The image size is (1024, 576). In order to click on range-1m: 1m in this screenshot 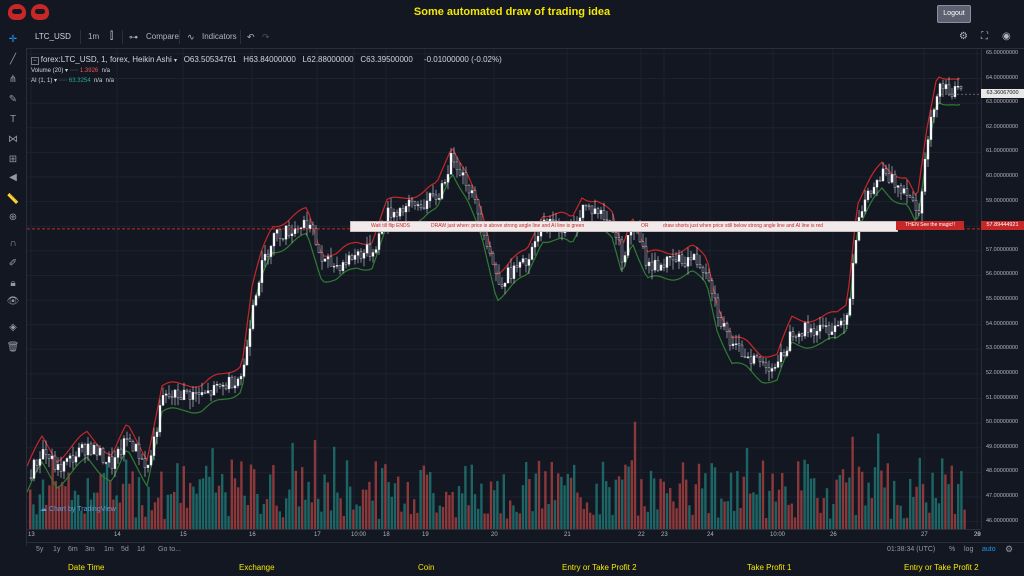, I will do `click(109, 549)`.